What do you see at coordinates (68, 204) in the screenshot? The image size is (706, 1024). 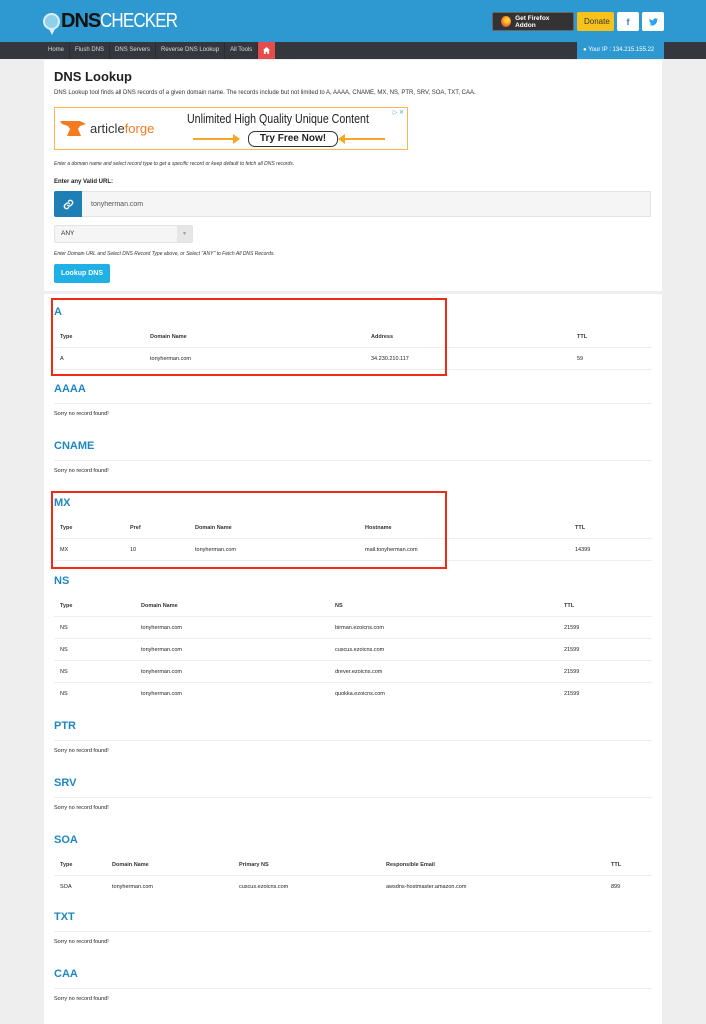 I see `link-icon` at bounding box center [68, 204].